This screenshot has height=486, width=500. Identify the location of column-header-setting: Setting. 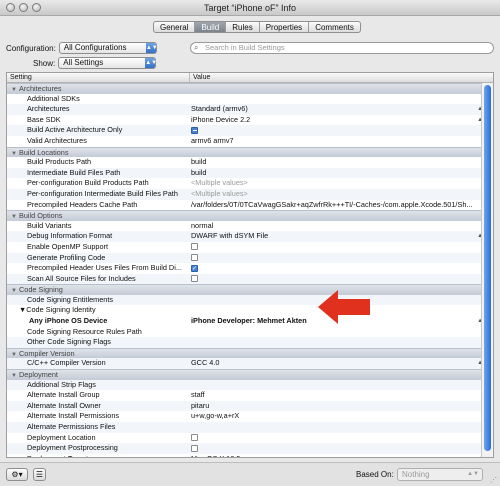
(21, 77).